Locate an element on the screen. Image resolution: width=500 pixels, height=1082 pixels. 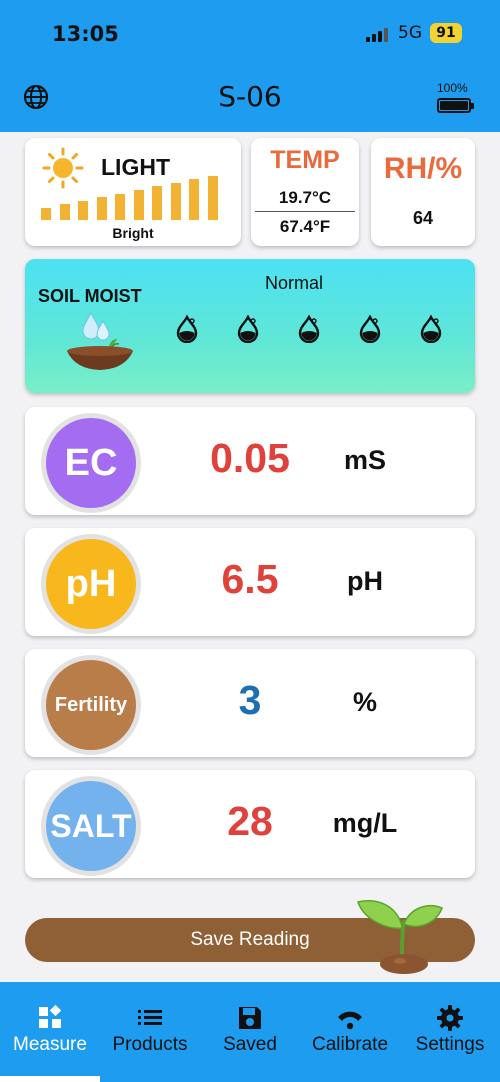
ec-badge: EC is located at coordinates (91, 463).